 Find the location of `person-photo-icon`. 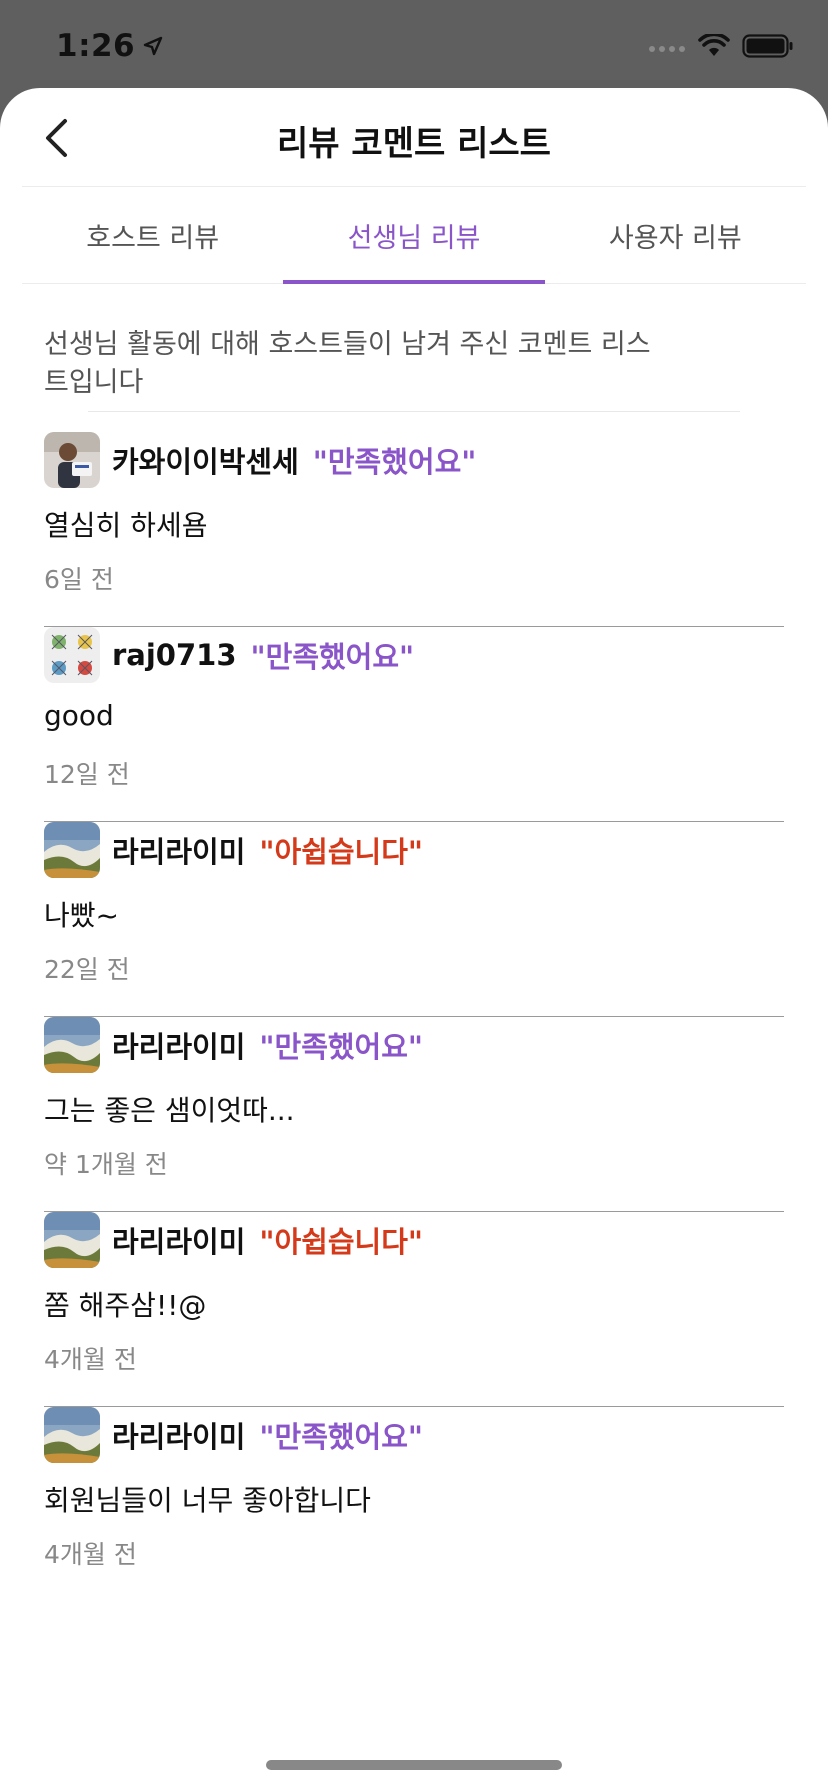

person-photo-icon is located at coordinates (72, 460).